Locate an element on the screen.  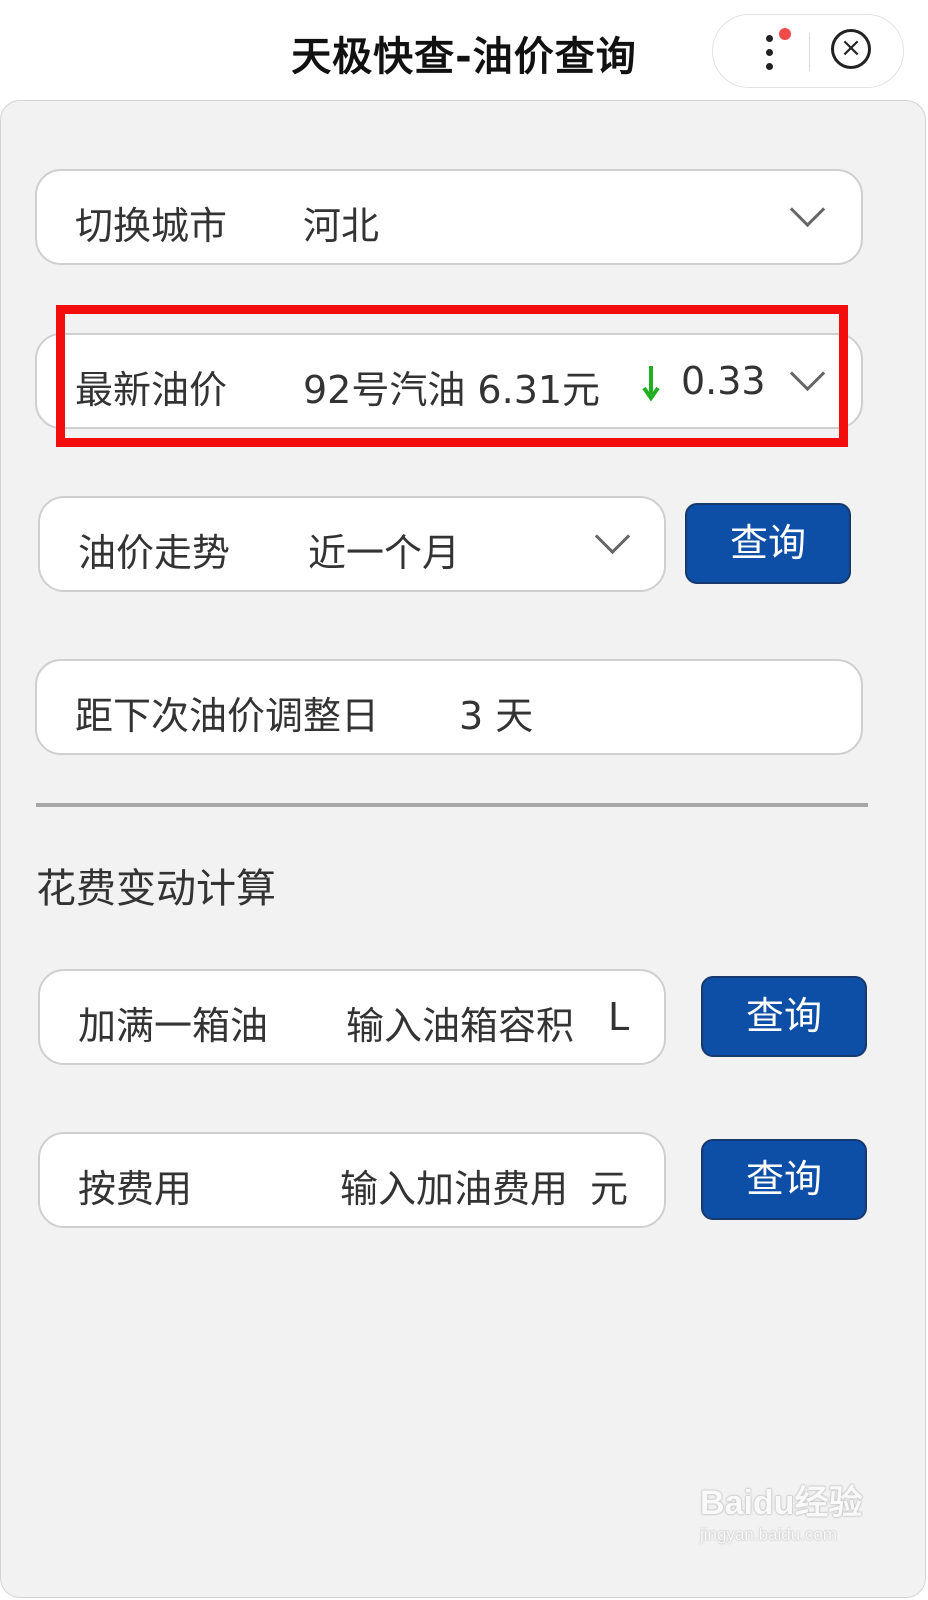
by-cost-query-button: 查询 is located at coordinates (784, 1179).